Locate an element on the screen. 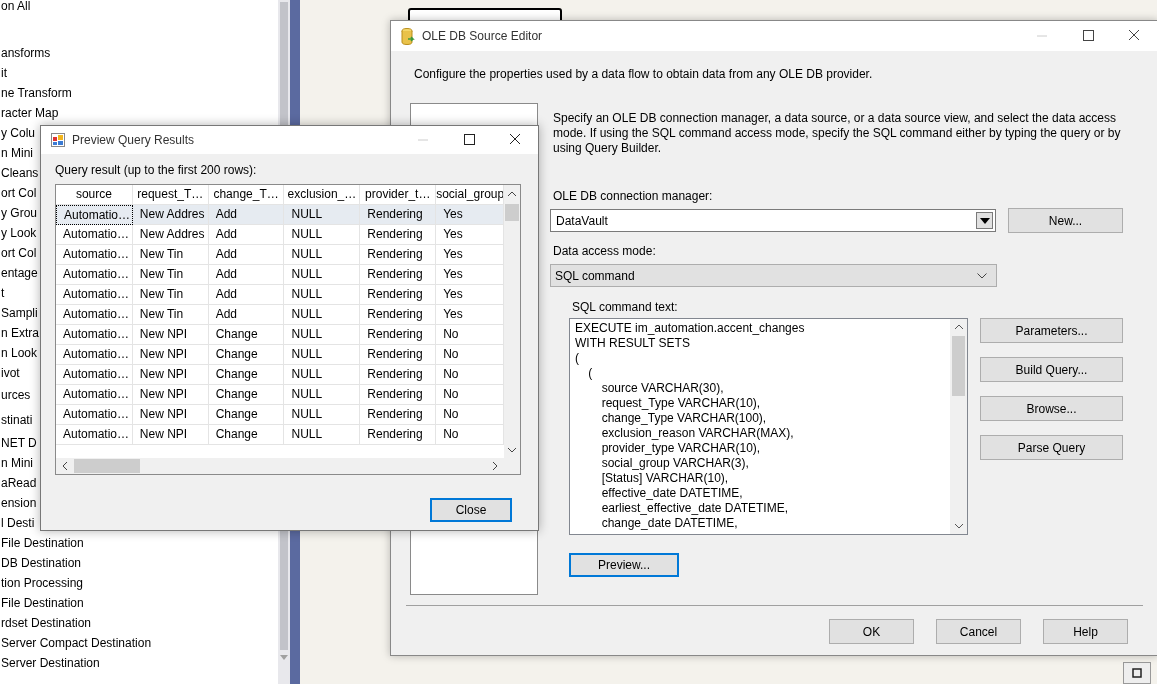 The height and width of the screenshot is (684, 1157). toolbox-item: y Look is located at coordinates (18, 233).